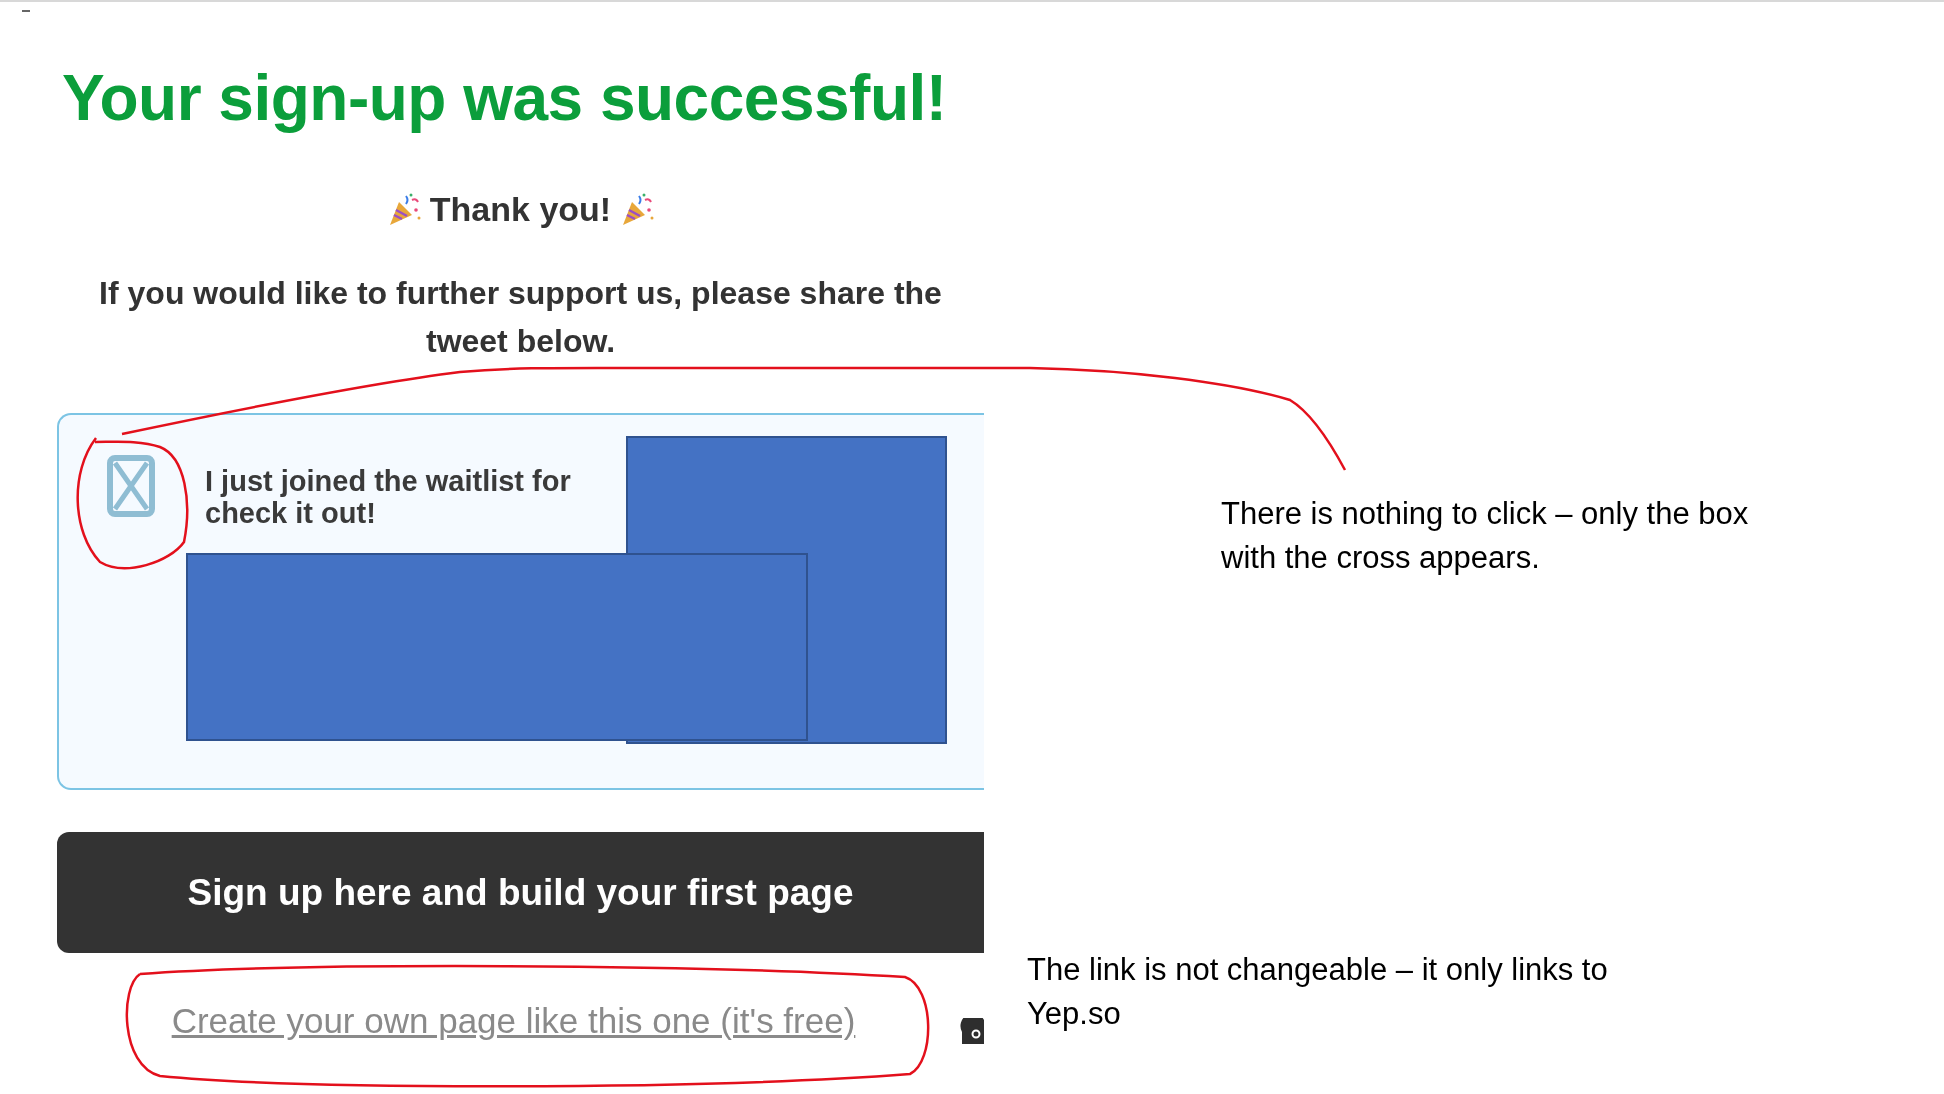 Image resolution: width=1944 pixels, height=1094 pixels. What do you see at coordinates (1318, 992) in the screenshot?
I see `annotation-note: The link is not changeable – it only links to Yep.so` at bounding box center [1318, 992].